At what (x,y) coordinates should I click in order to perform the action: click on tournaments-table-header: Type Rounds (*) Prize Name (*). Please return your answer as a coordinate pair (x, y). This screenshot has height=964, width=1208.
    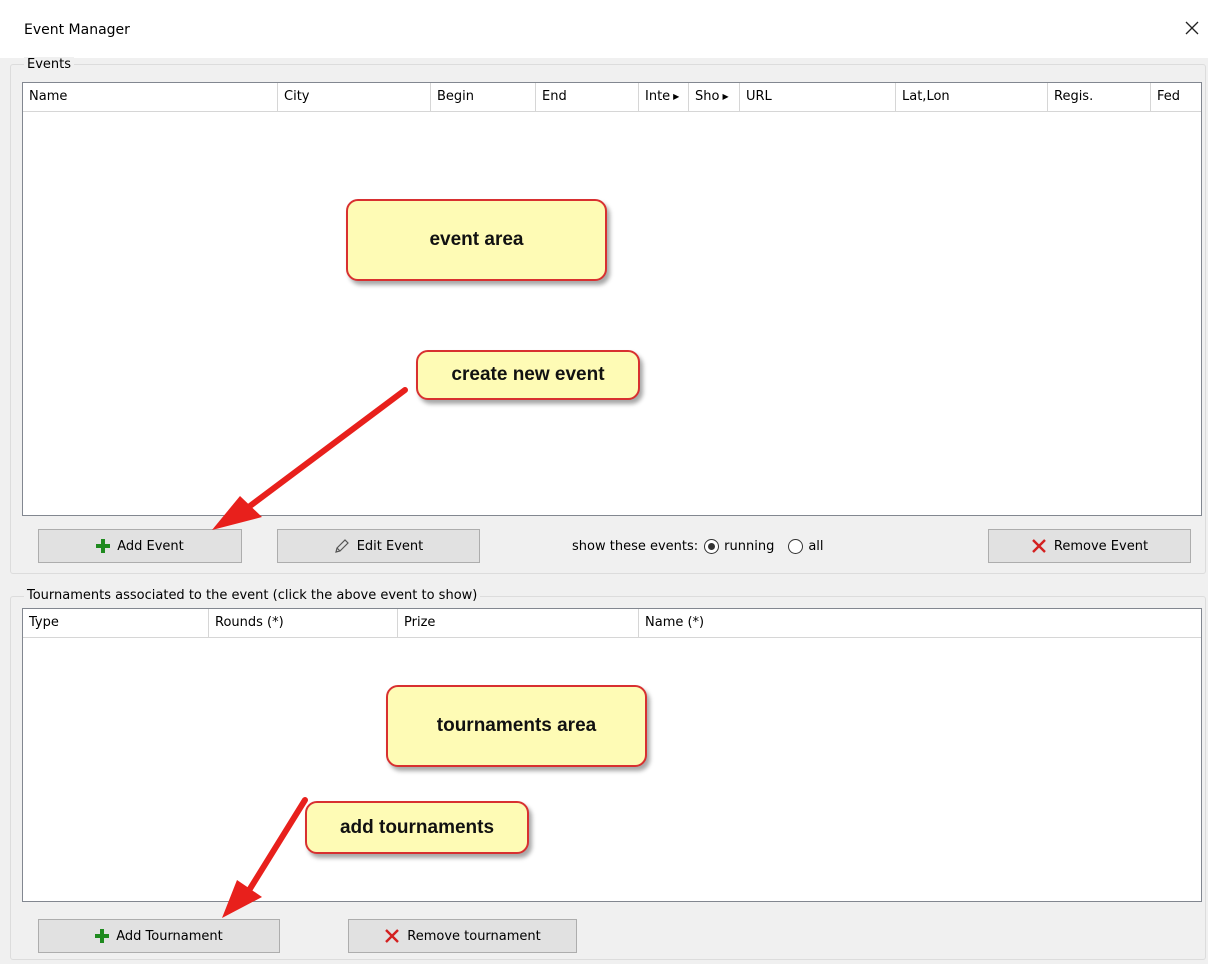
    Looking at the image, I should click on (612, 623).